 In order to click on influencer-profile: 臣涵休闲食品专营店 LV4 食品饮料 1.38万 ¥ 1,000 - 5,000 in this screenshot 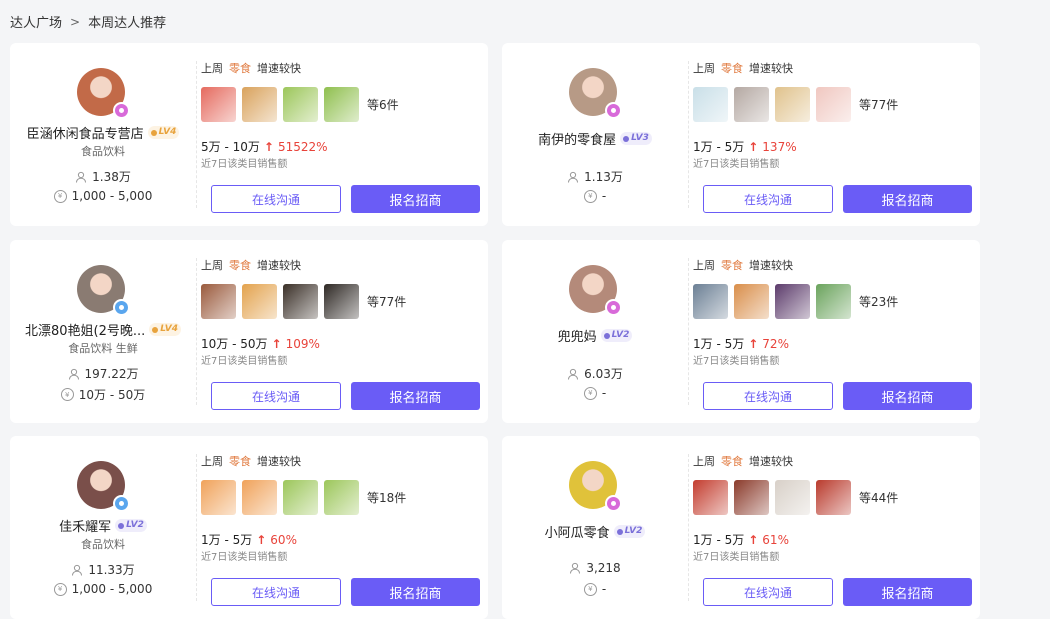, I will do `click(103, 134)`.